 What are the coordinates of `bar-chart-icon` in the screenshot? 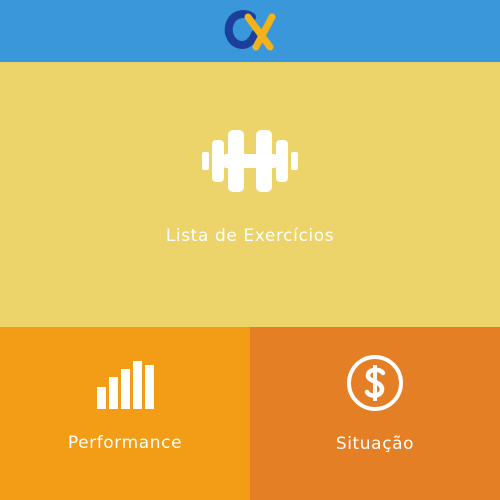 It's located at (125, 385).